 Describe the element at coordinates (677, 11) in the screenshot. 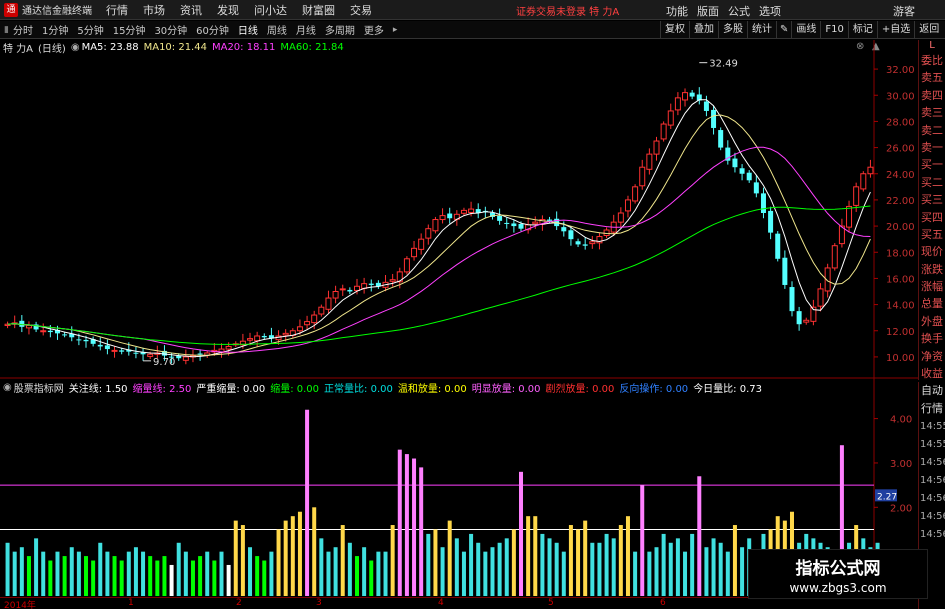

I see `menu-functions: 功能` at that location.